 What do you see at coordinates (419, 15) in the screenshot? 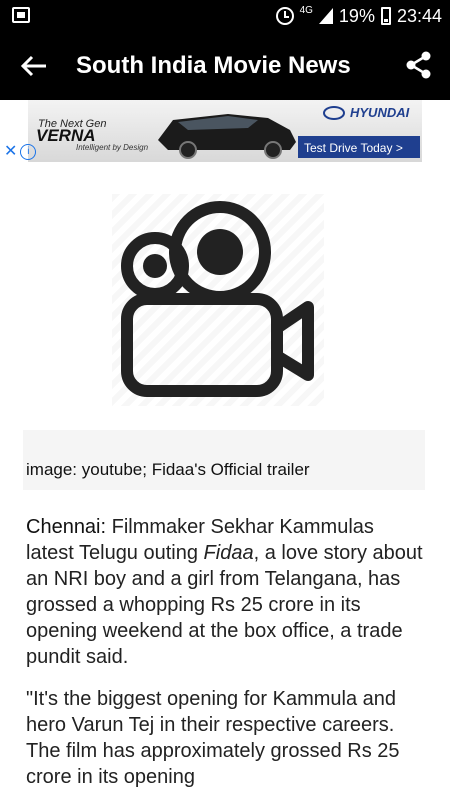
I see `clock: 23:44` at bounding box center [419, 15].